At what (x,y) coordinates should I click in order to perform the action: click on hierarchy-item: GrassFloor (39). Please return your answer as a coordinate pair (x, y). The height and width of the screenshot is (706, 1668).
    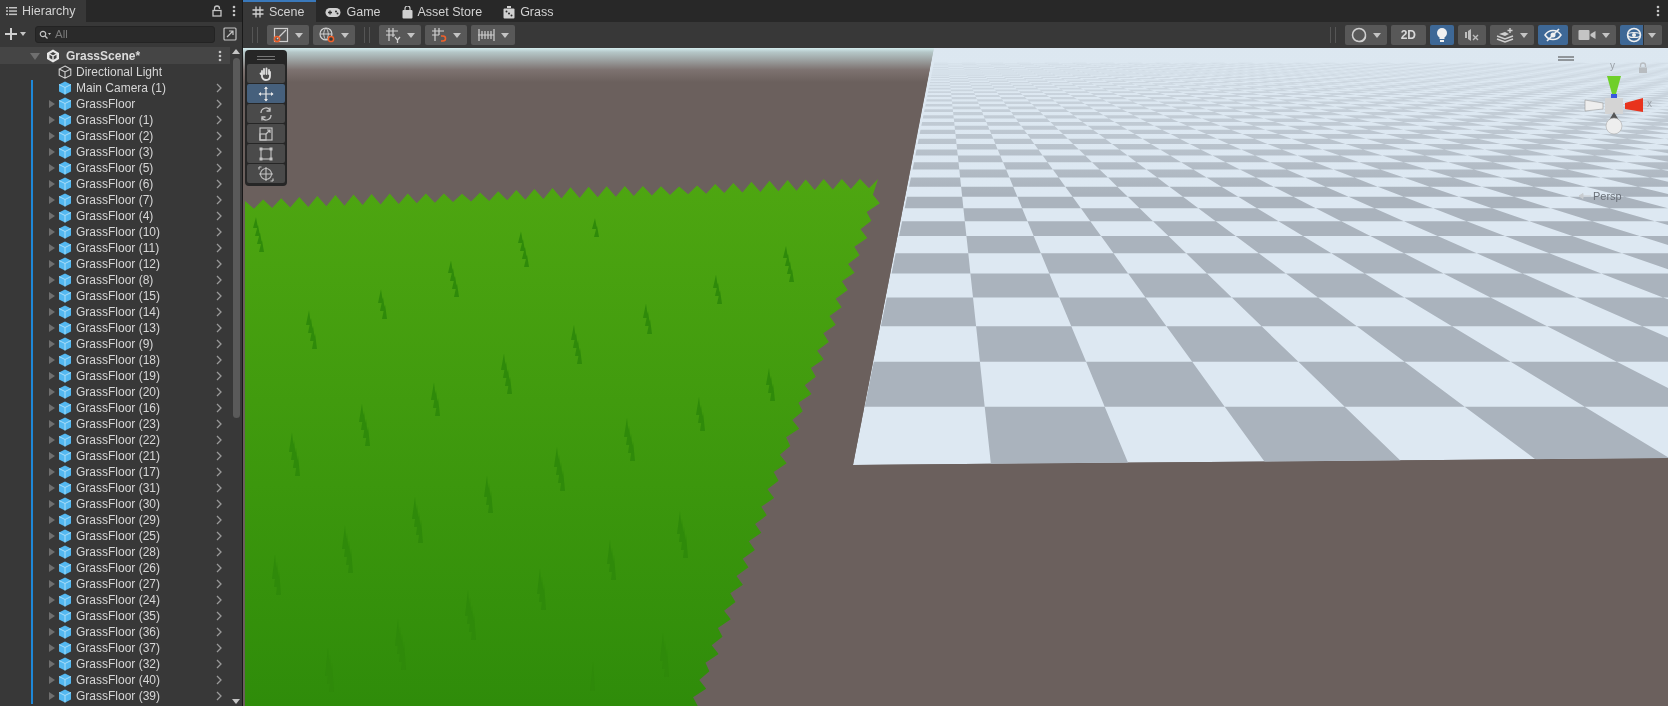
    Looking at the image, I should click on (115, 696).